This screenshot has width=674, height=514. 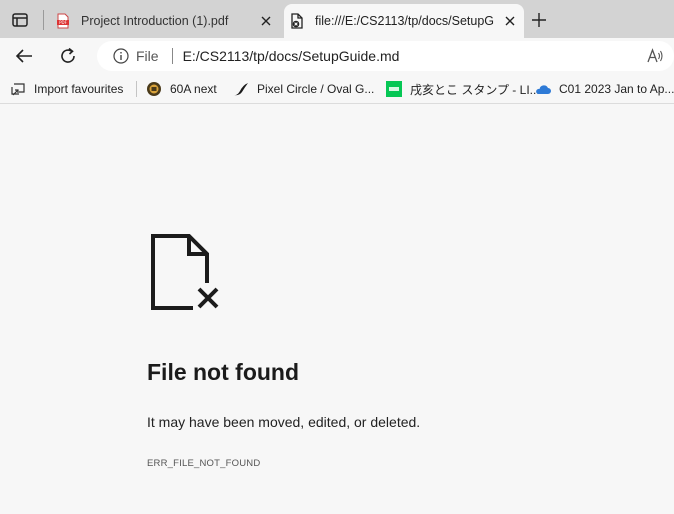 I want to click on refresh-button, so click(x=68, y=56).